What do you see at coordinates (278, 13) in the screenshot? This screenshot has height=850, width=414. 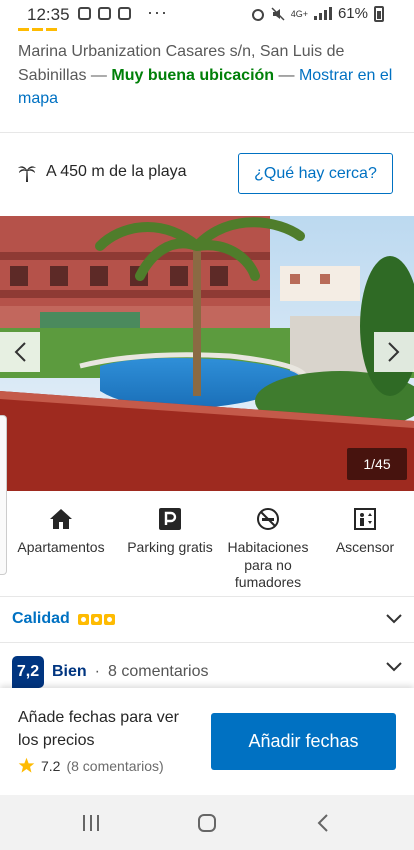 I see `mute-icon` at bounding box center [278, 13].